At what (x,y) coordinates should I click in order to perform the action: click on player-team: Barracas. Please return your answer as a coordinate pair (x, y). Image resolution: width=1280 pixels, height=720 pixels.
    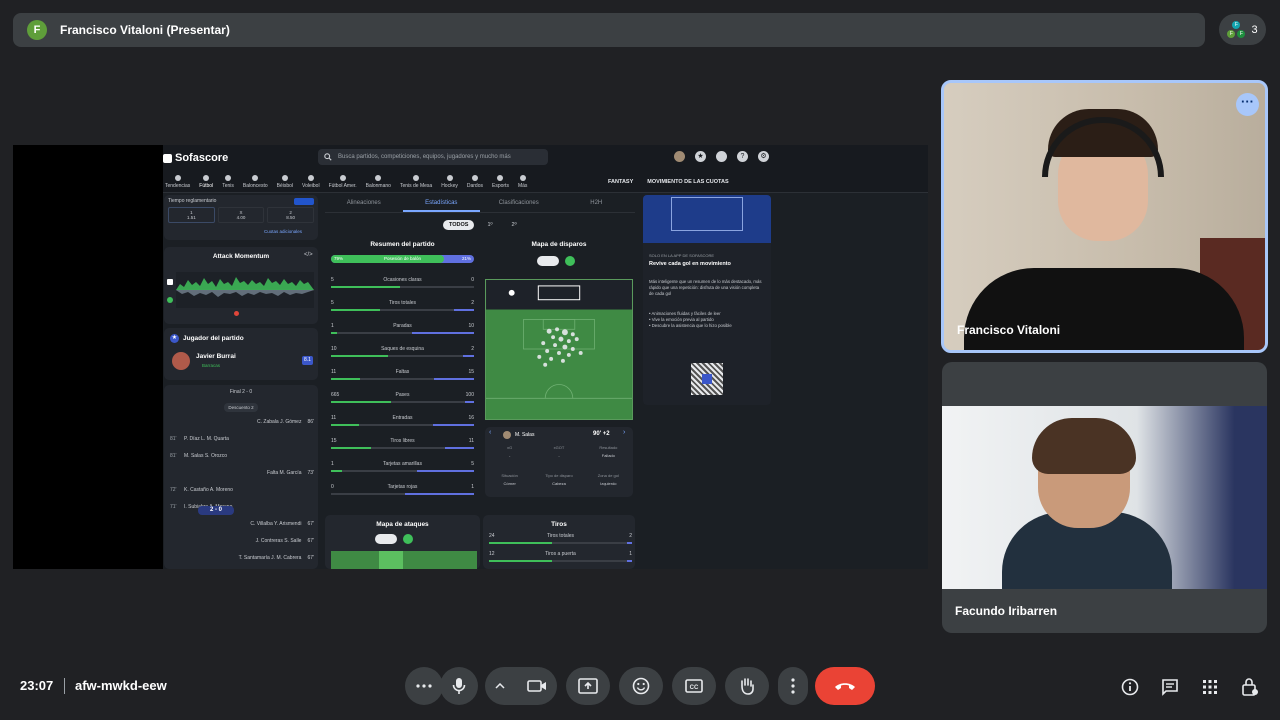
    Looking at the image, I should click on (211, 365).